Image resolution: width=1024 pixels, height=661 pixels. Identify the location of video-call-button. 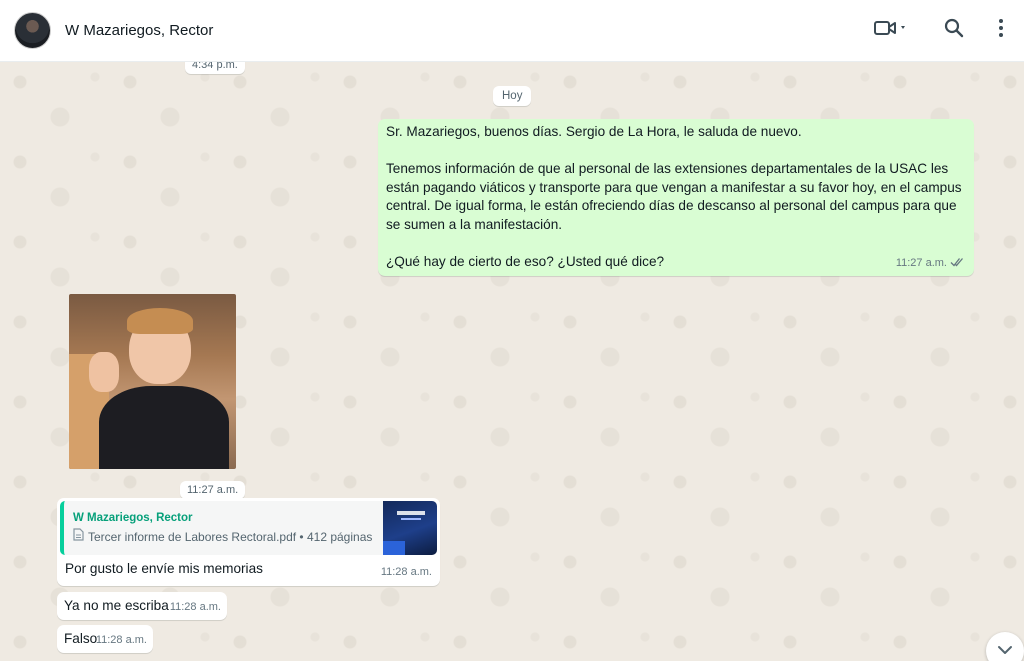
(891, 30).